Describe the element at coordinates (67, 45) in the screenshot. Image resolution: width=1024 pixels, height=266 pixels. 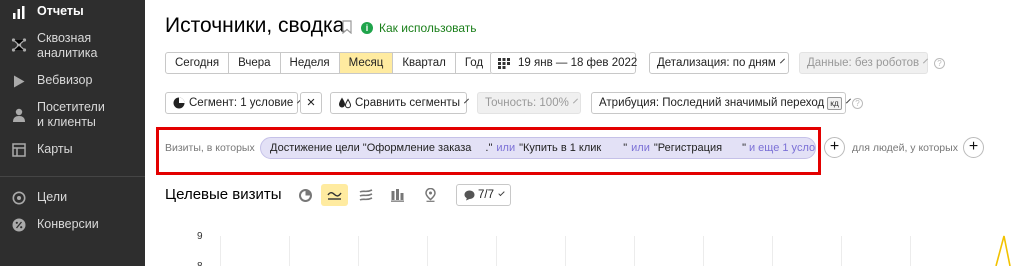
I see `sidebar-item-label: Сквозная аналитика` at that location.